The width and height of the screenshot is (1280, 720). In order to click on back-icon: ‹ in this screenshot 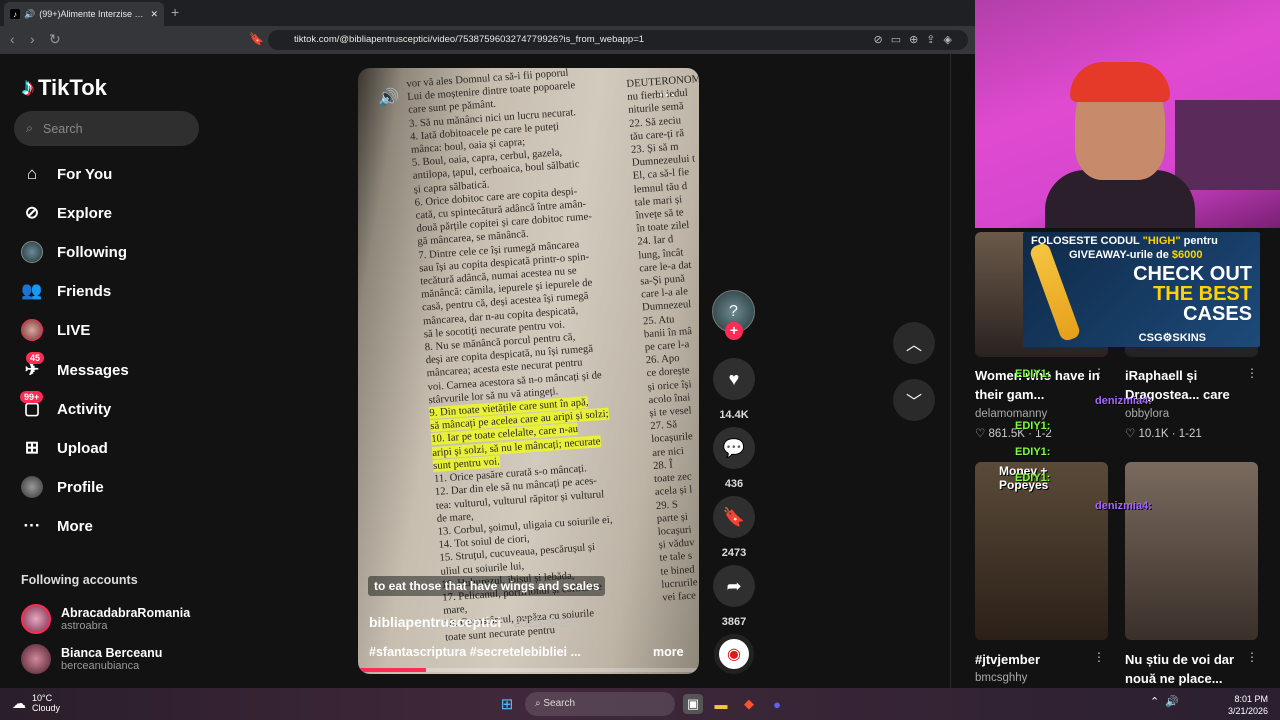, I will do `click(12, 39)`.